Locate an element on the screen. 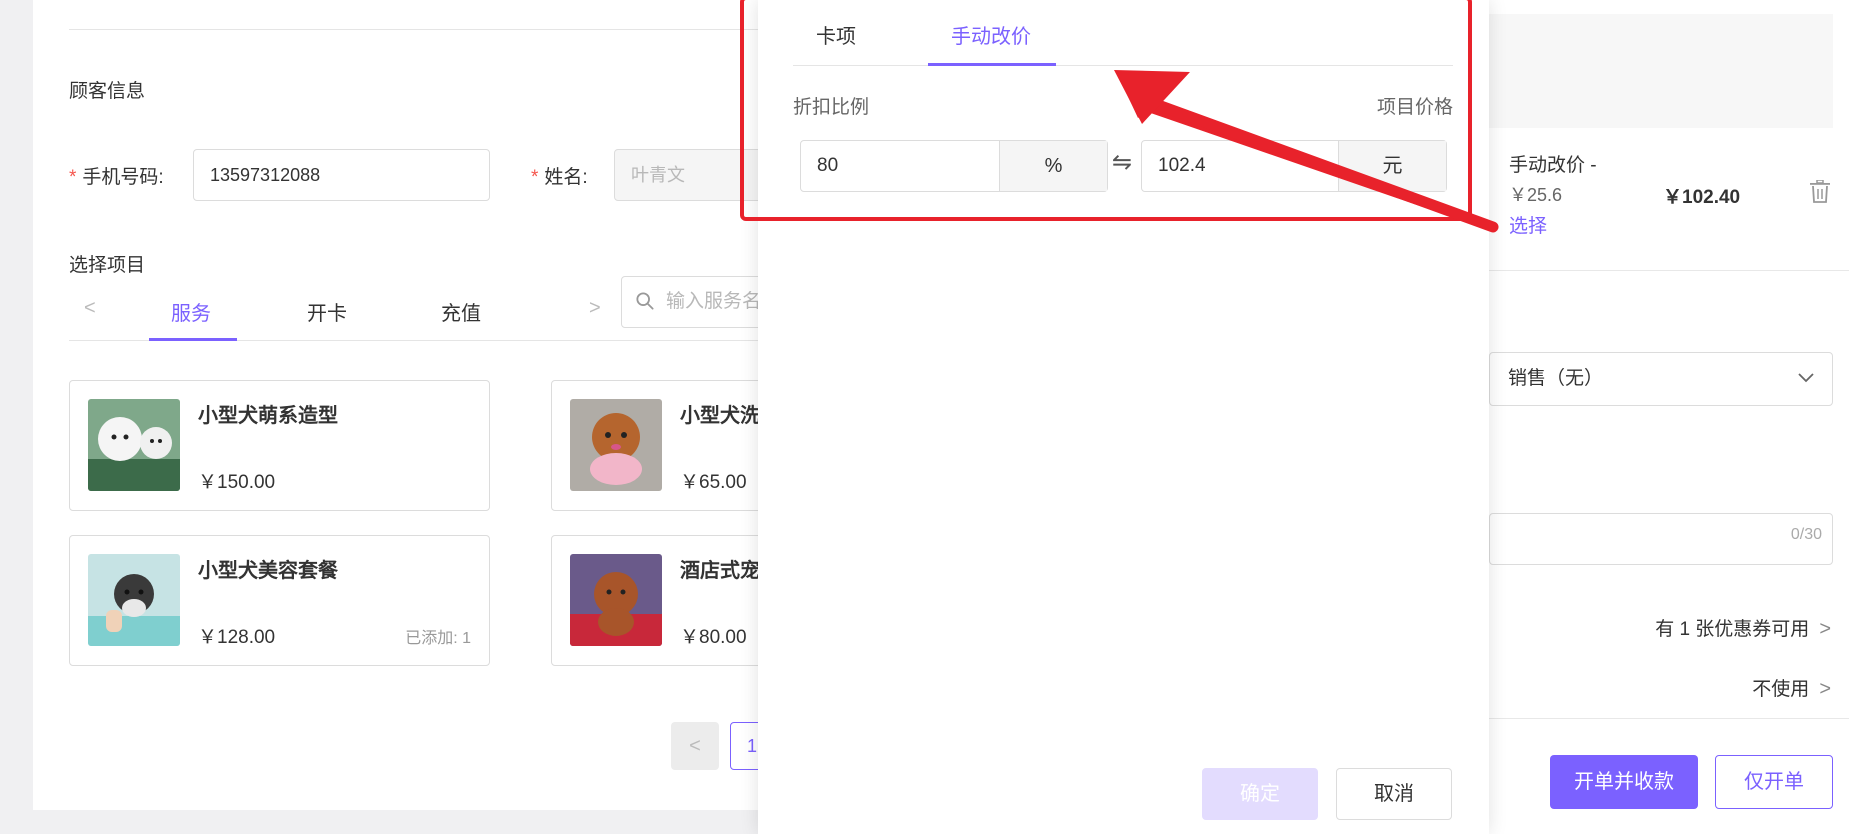  price-value: 102.4 is located at coordinates (1182, 165).